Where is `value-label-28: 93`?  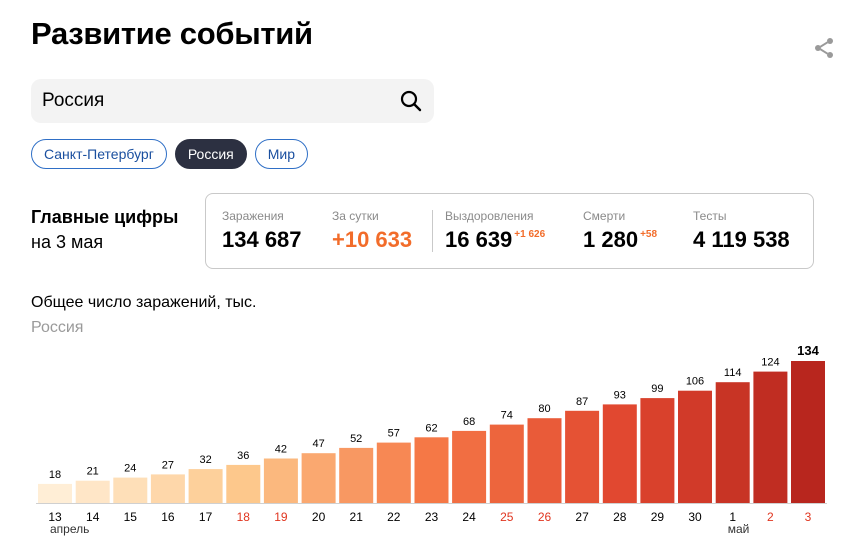 value-label-28: 93 is located at coordinates (620, 395).